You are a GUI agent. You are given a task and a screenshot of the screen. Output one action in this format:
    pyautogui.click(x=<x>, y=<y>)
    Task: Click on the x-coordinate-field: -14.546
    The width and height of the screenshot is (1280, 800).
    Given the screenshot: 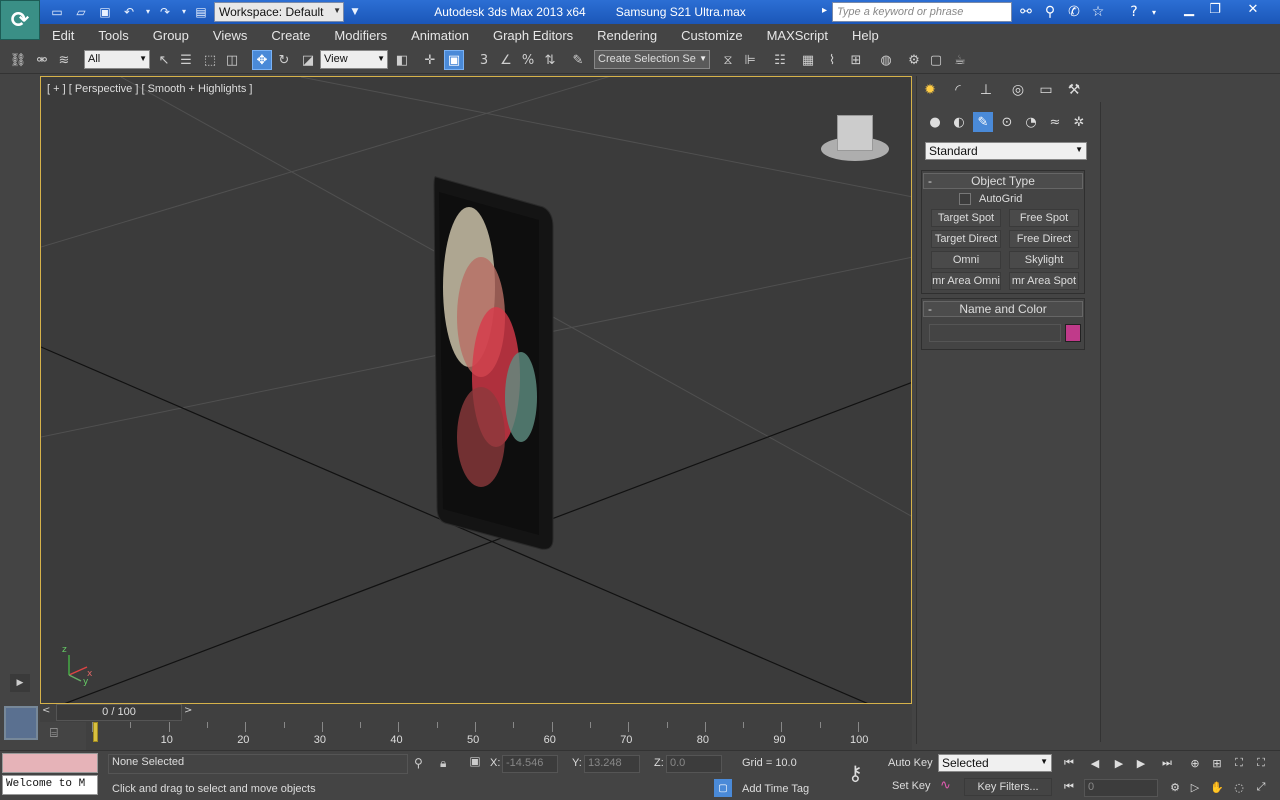 What is the action you would take?
    pyautogui.click(x=530, y=764)
    